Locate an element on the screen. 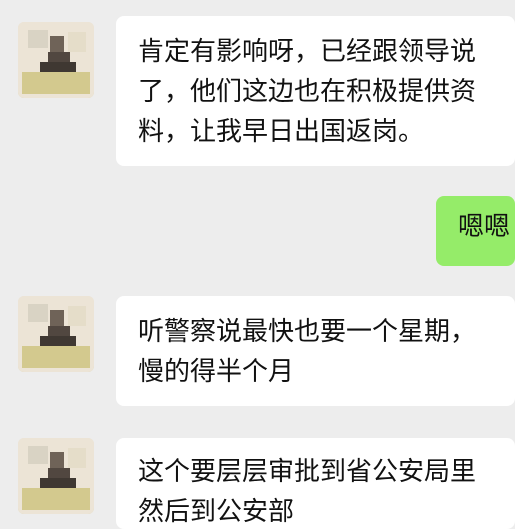 The image size is (515, 529). message-text-line: 然后到公安部 is located at coordinates (216, 512).